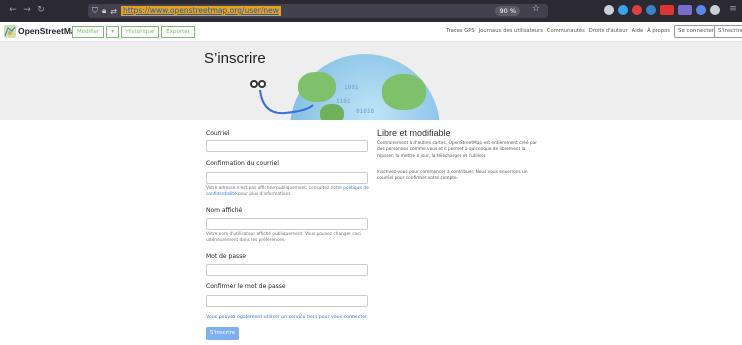 The image size is (742, 345). What do you see at coordinates (113, 11) in the screenshot?
I see `permissions-icon: ⇄` at bounding box center [113, 11].